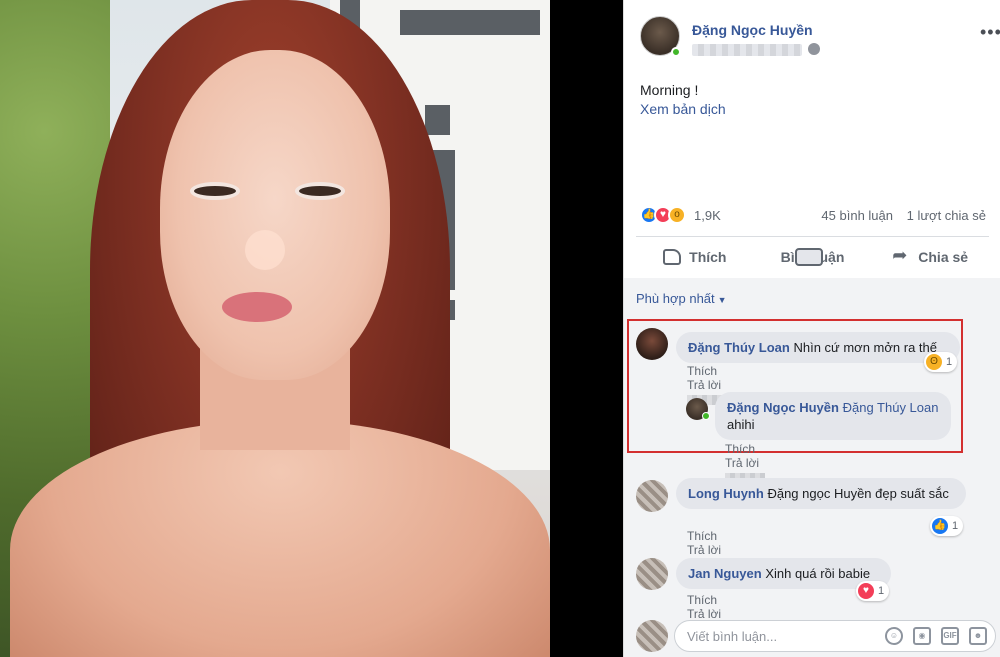  I want to click on sort-label: Phù hợp nhất, so click(675, 298).